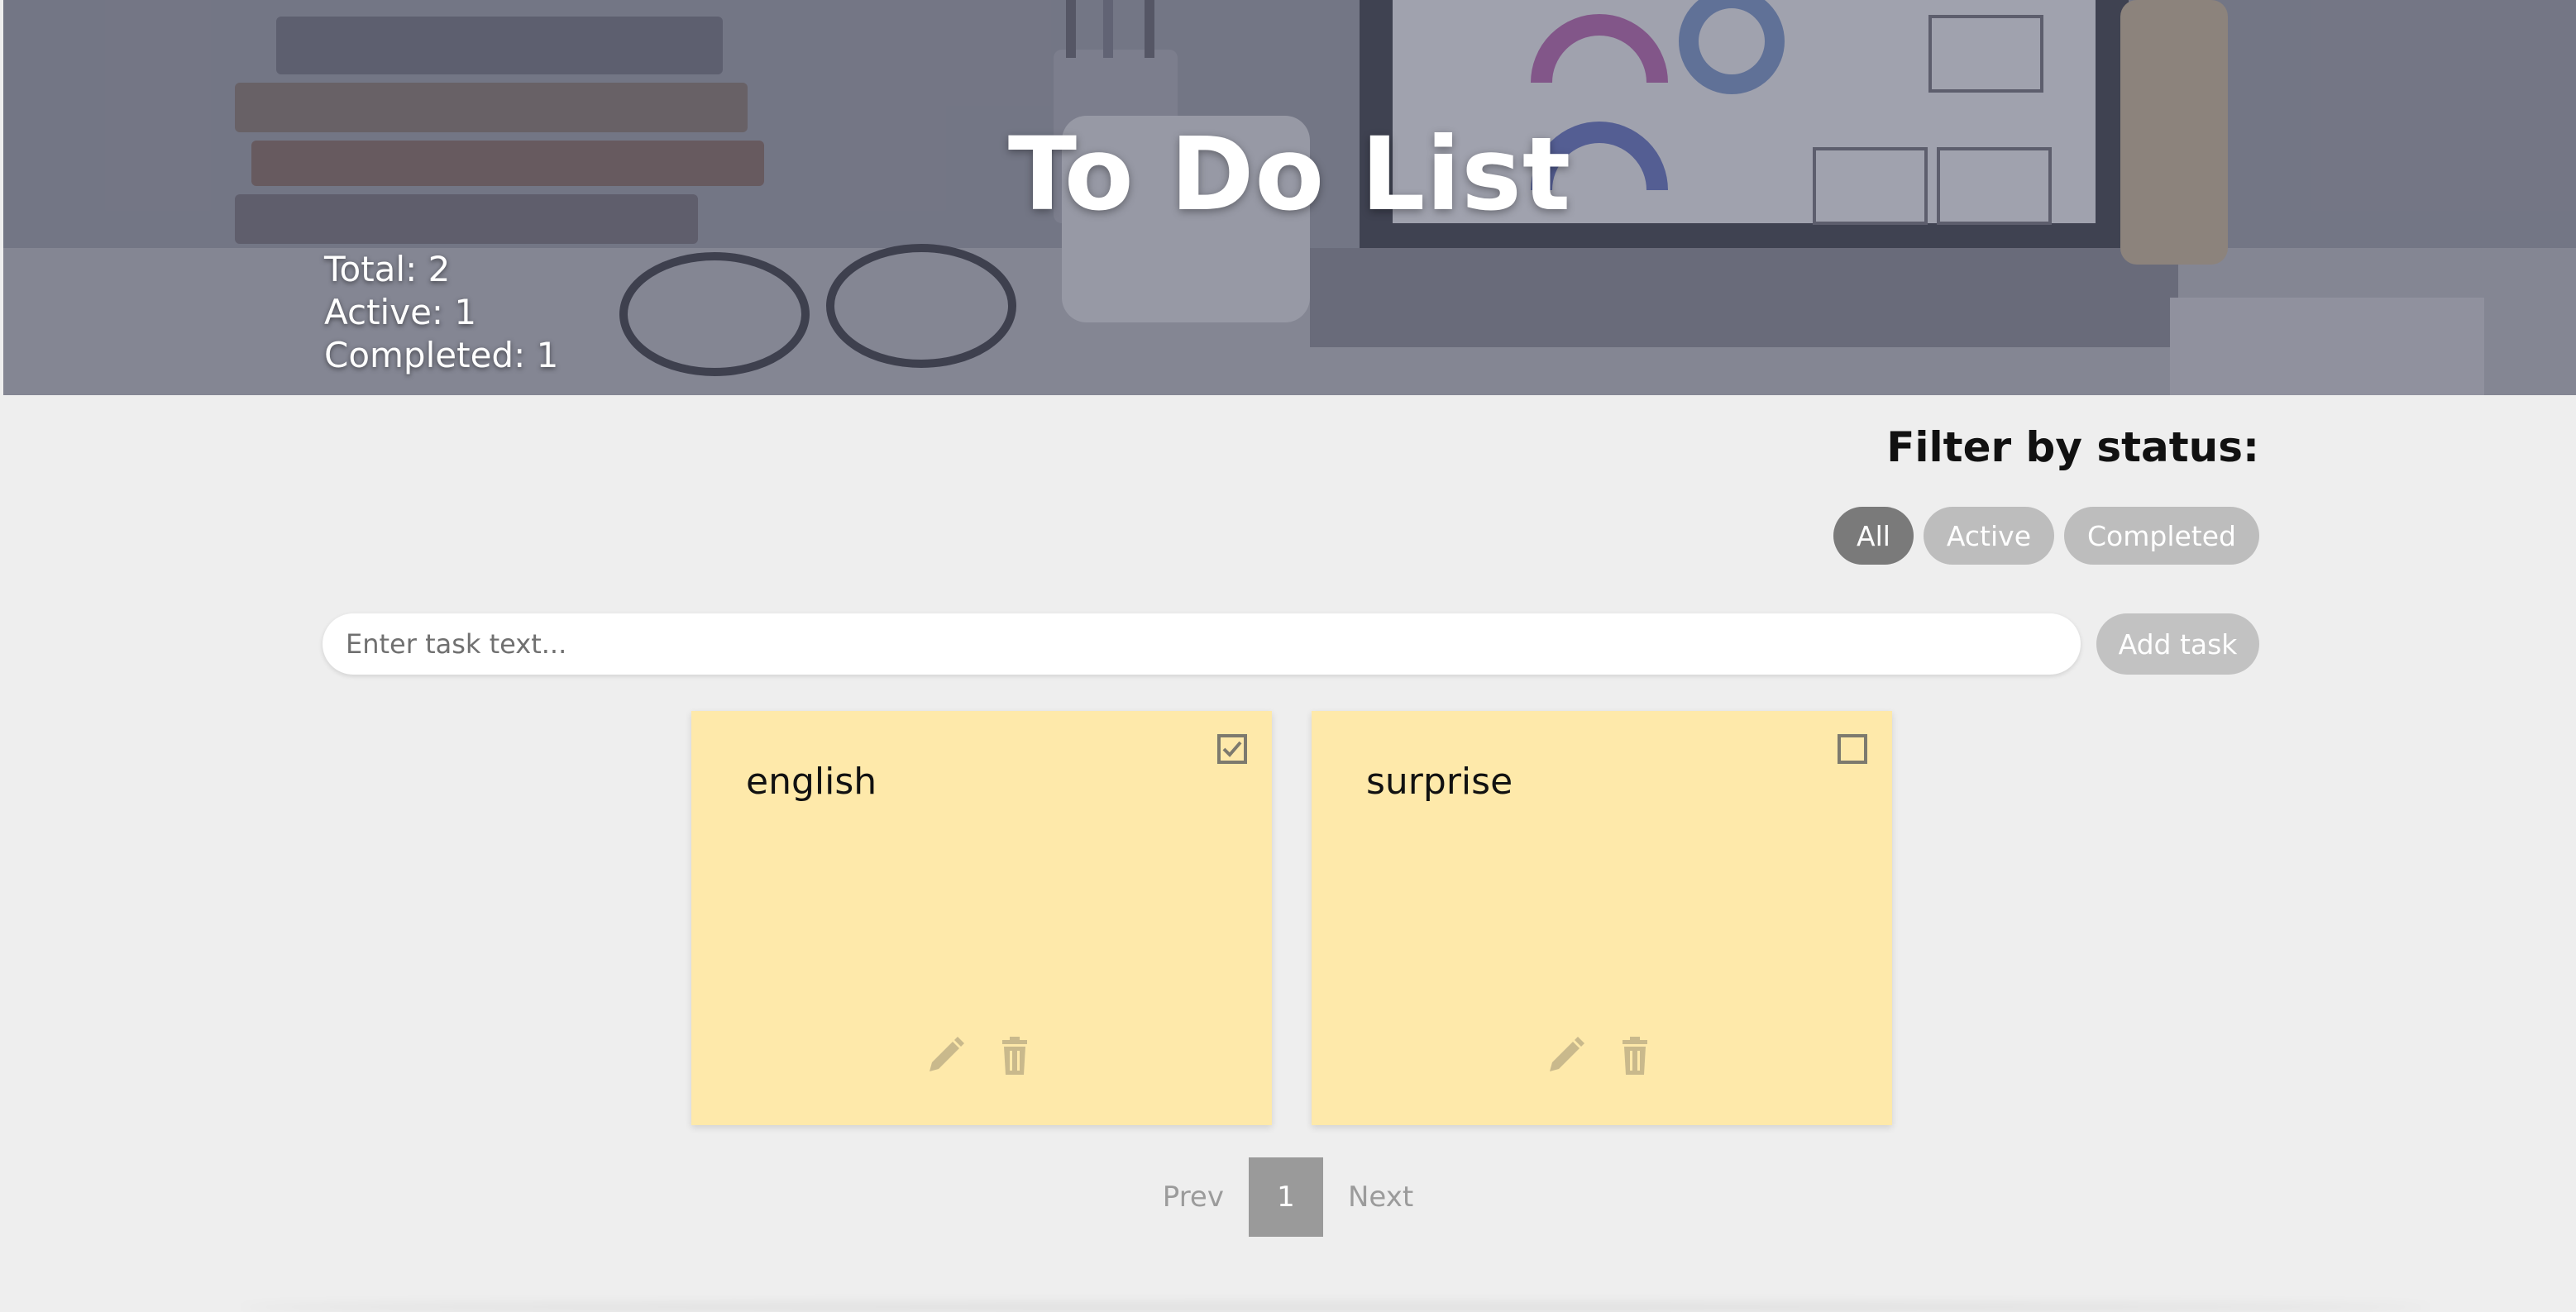  I want to click on add-task-button: Add task, so click(2177, 644).